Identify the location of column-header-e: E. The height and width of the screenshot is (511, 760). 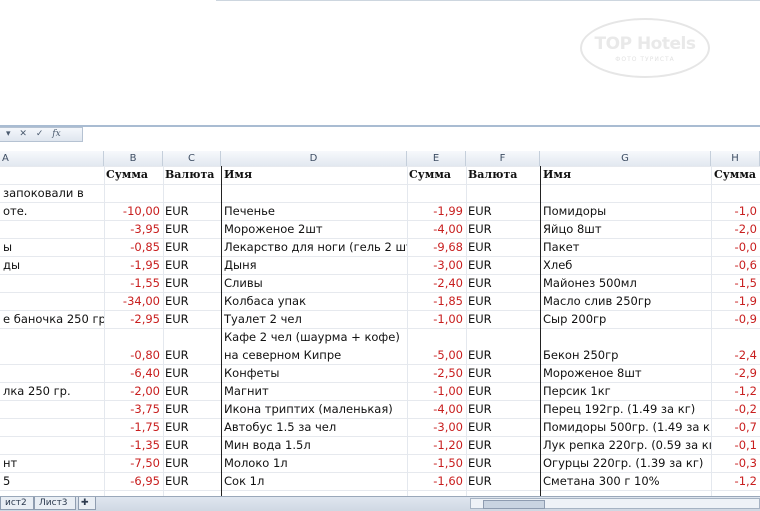
(436, 158).